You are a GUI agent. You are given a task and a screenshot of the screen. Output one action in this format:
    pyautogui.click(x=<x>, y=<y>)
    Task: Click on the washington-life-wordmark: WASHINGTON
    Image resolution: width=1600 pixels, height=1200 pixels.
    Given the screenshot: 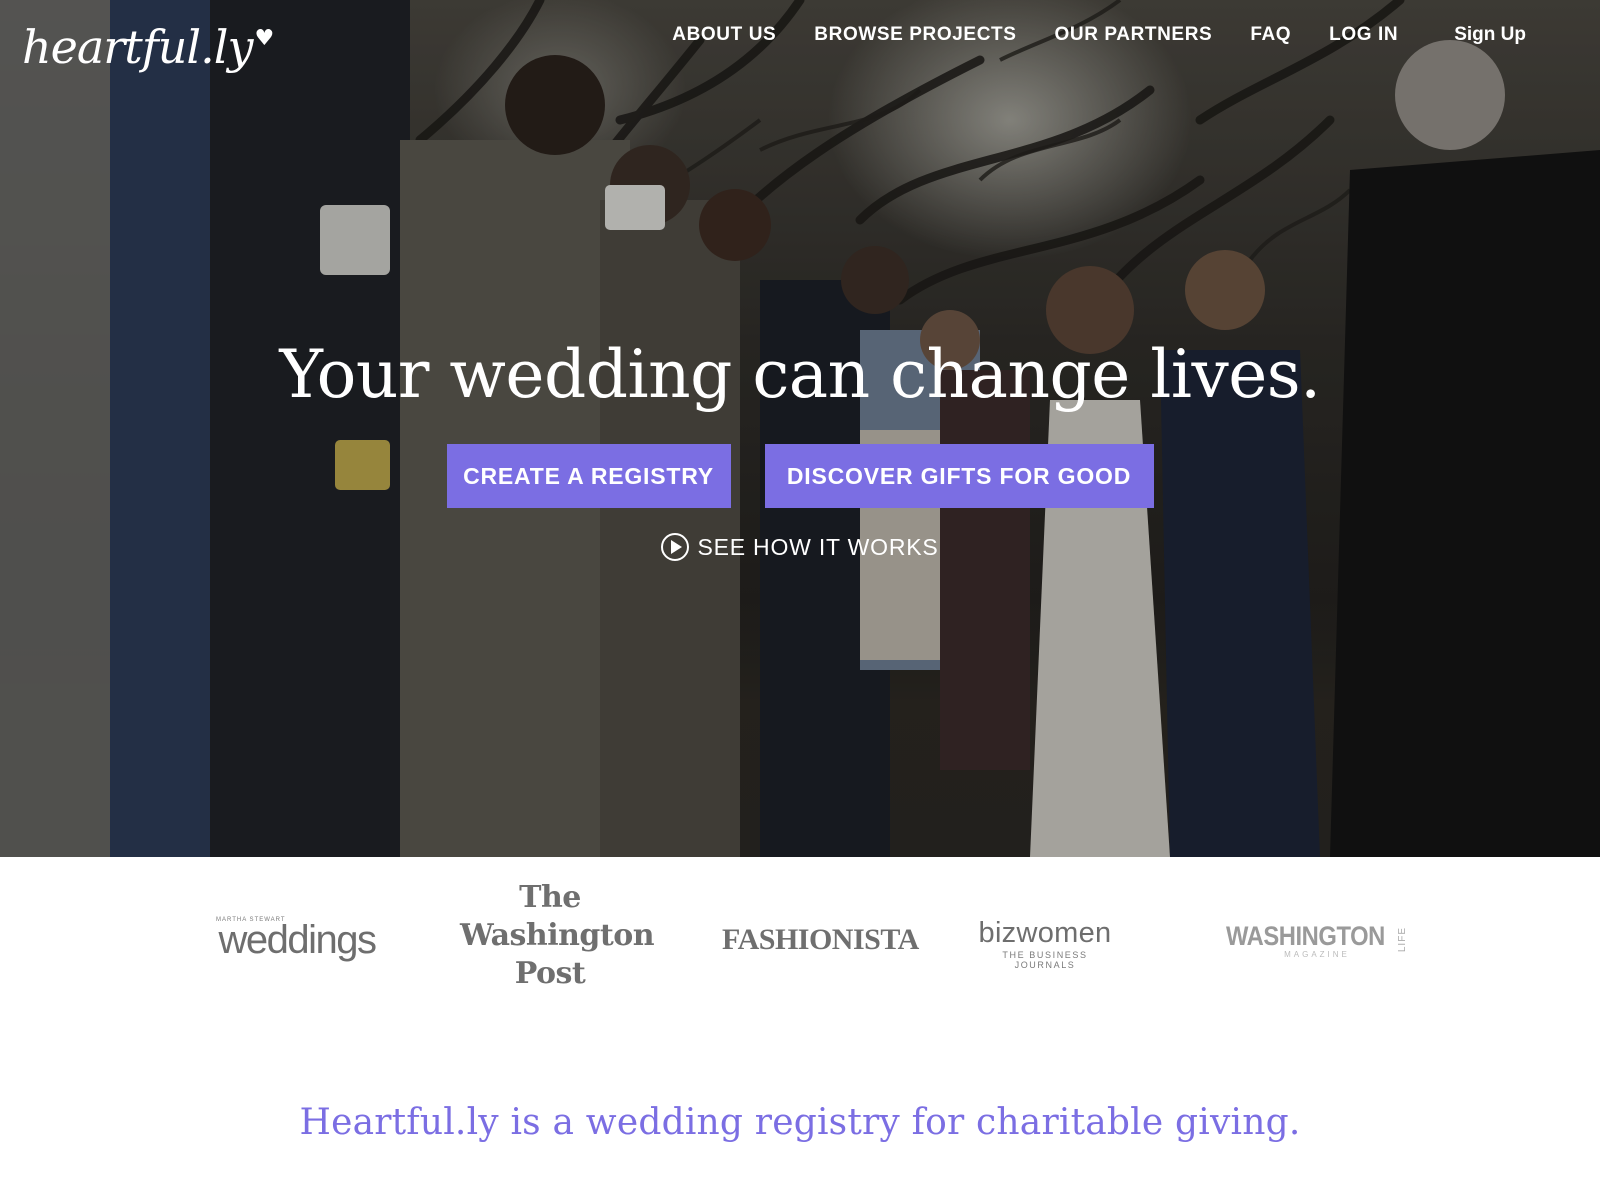 What is the action you would take?
    pyautogui.click(x=1306, y=936)
    